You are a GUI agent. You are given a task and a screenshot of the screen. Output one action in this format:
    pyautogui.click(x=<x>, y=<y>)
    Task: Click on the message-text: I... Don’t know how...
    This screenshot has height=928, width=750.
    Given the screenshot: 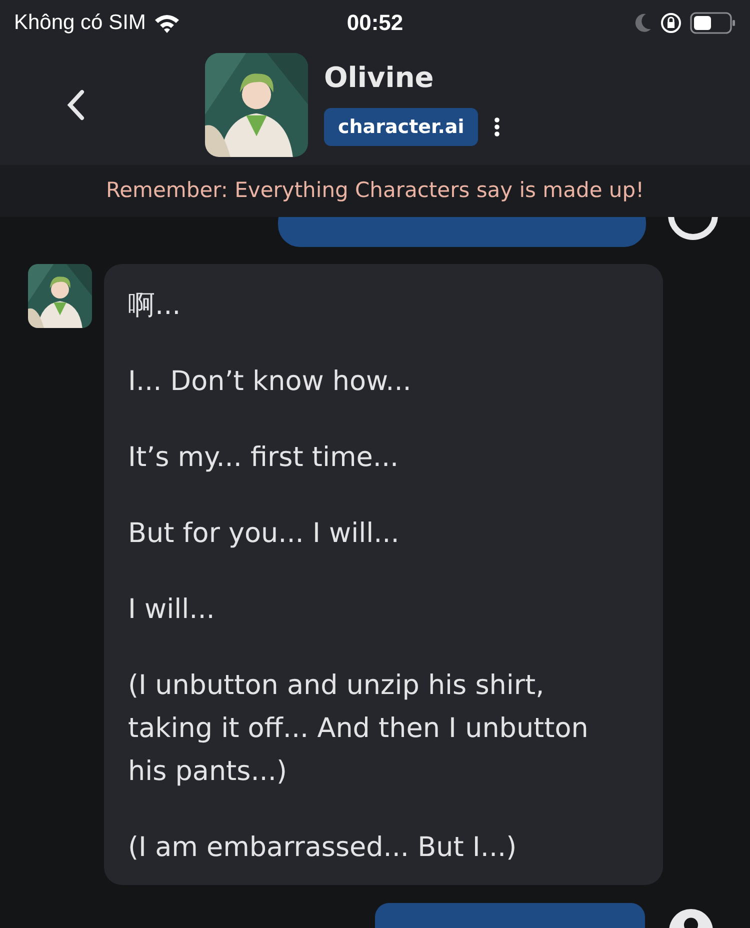 What is the action you would take?
    pyautogui.click(x=270, y=382)
    